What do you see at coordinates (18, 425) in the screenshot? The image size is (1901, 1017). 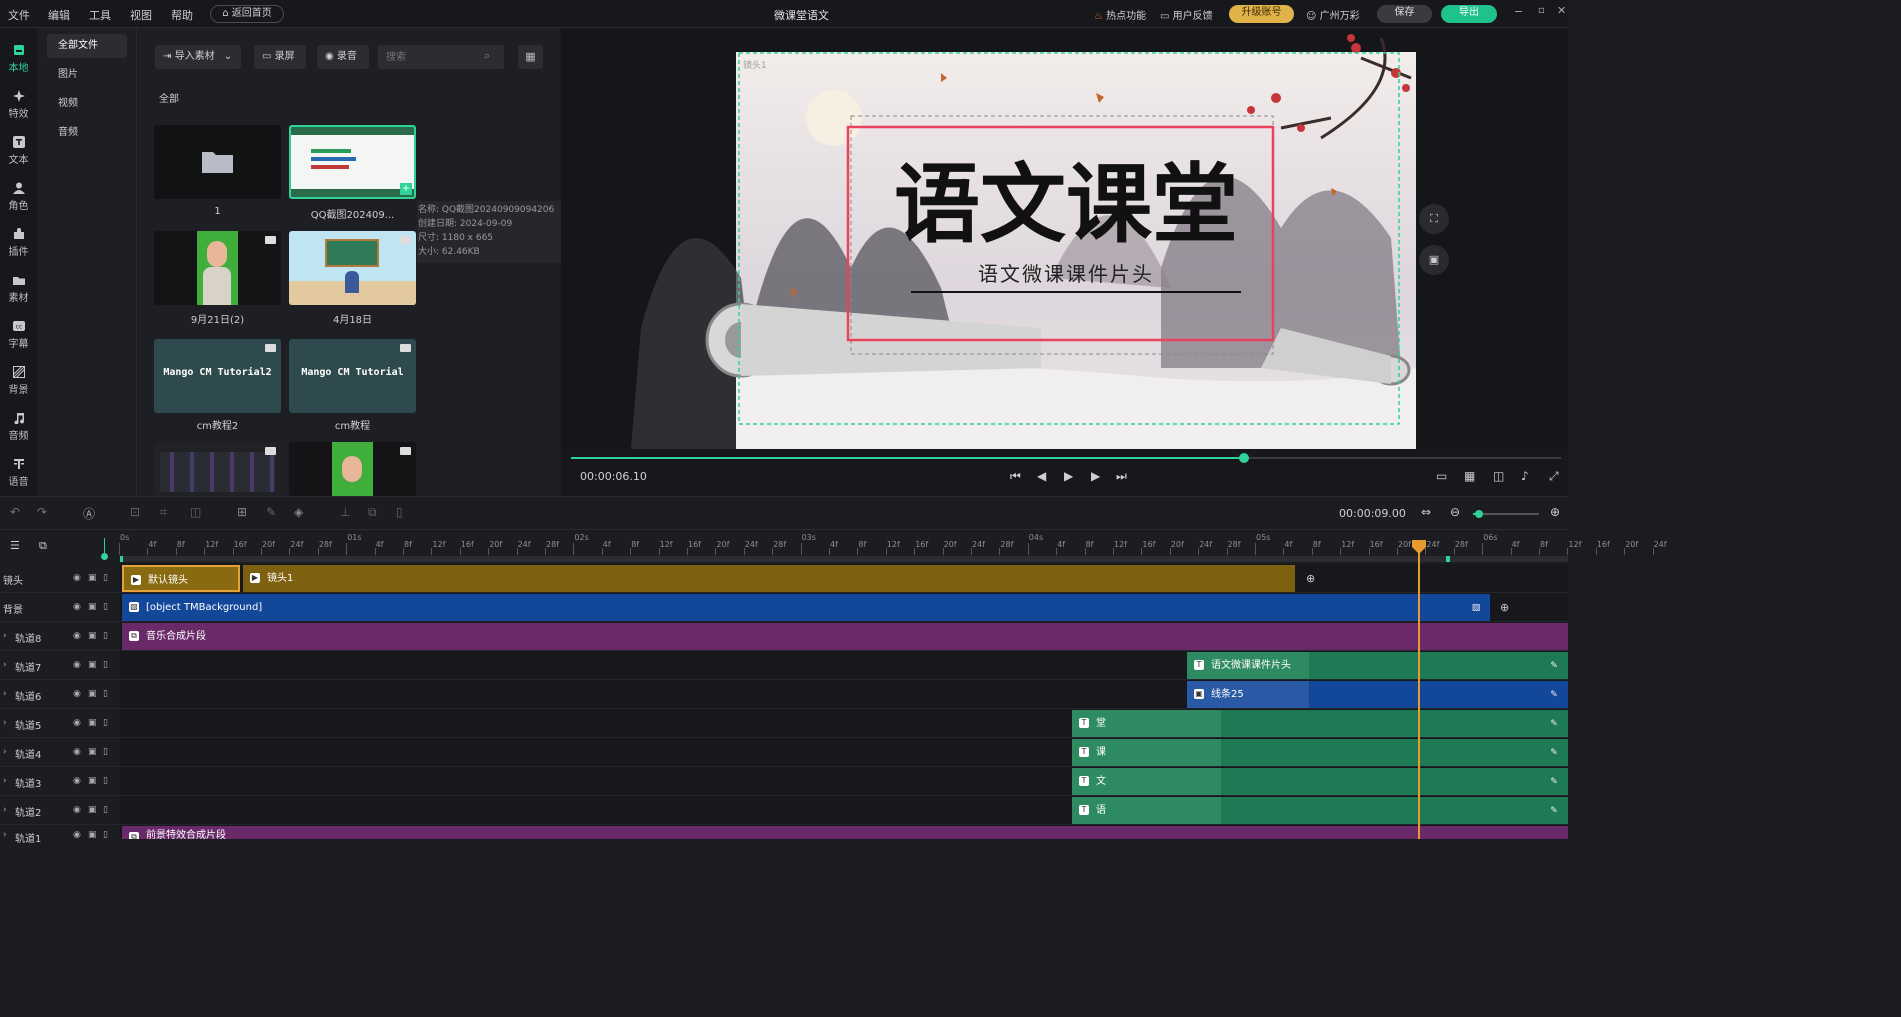 I see `sidebar-item-audio: 音频` at bounding box center [18, 425].